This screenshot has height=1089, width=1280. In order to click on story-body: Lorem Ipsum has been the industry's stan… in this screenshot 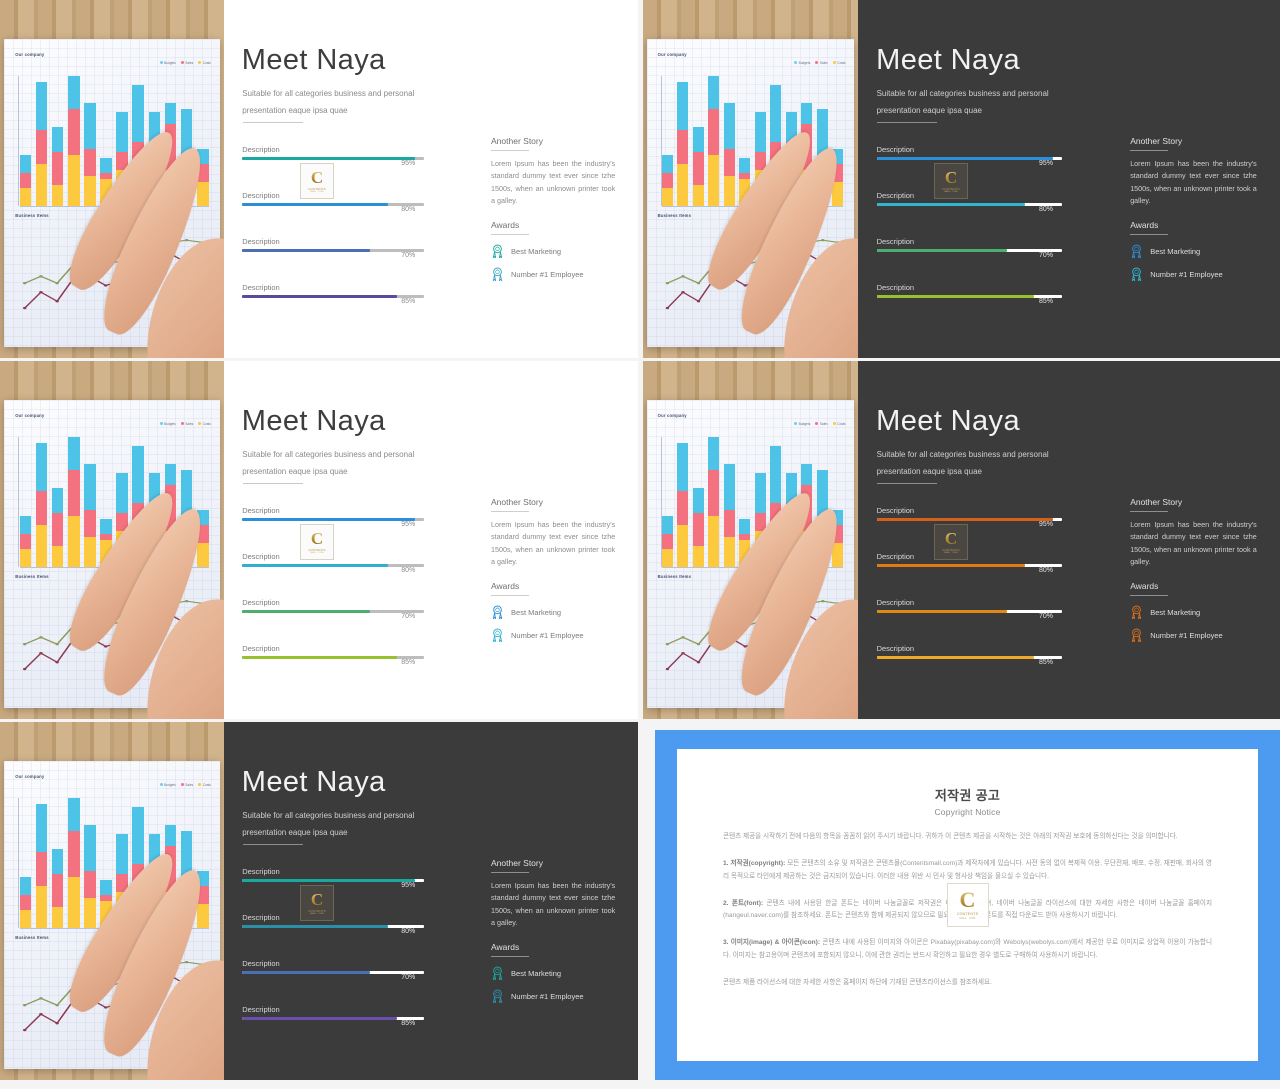, I will do `click(553, 904)`.